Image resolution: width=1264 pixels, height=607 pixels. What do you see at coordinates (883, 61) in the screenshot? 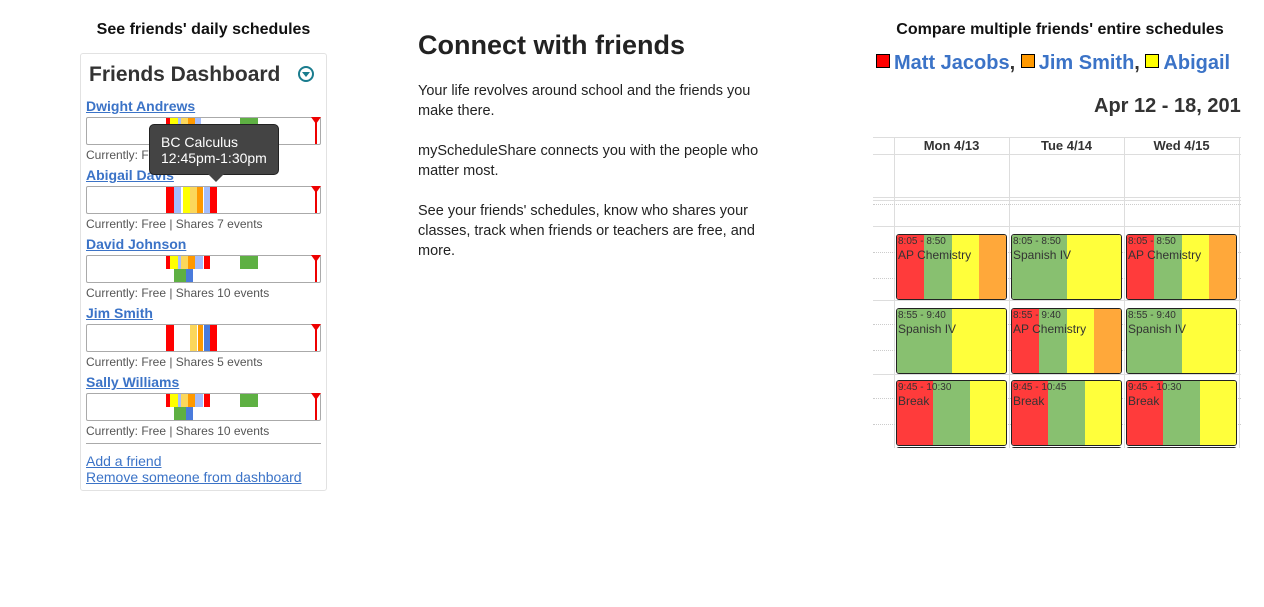
I see `legend-swatch` at bounding box center [883, 61].